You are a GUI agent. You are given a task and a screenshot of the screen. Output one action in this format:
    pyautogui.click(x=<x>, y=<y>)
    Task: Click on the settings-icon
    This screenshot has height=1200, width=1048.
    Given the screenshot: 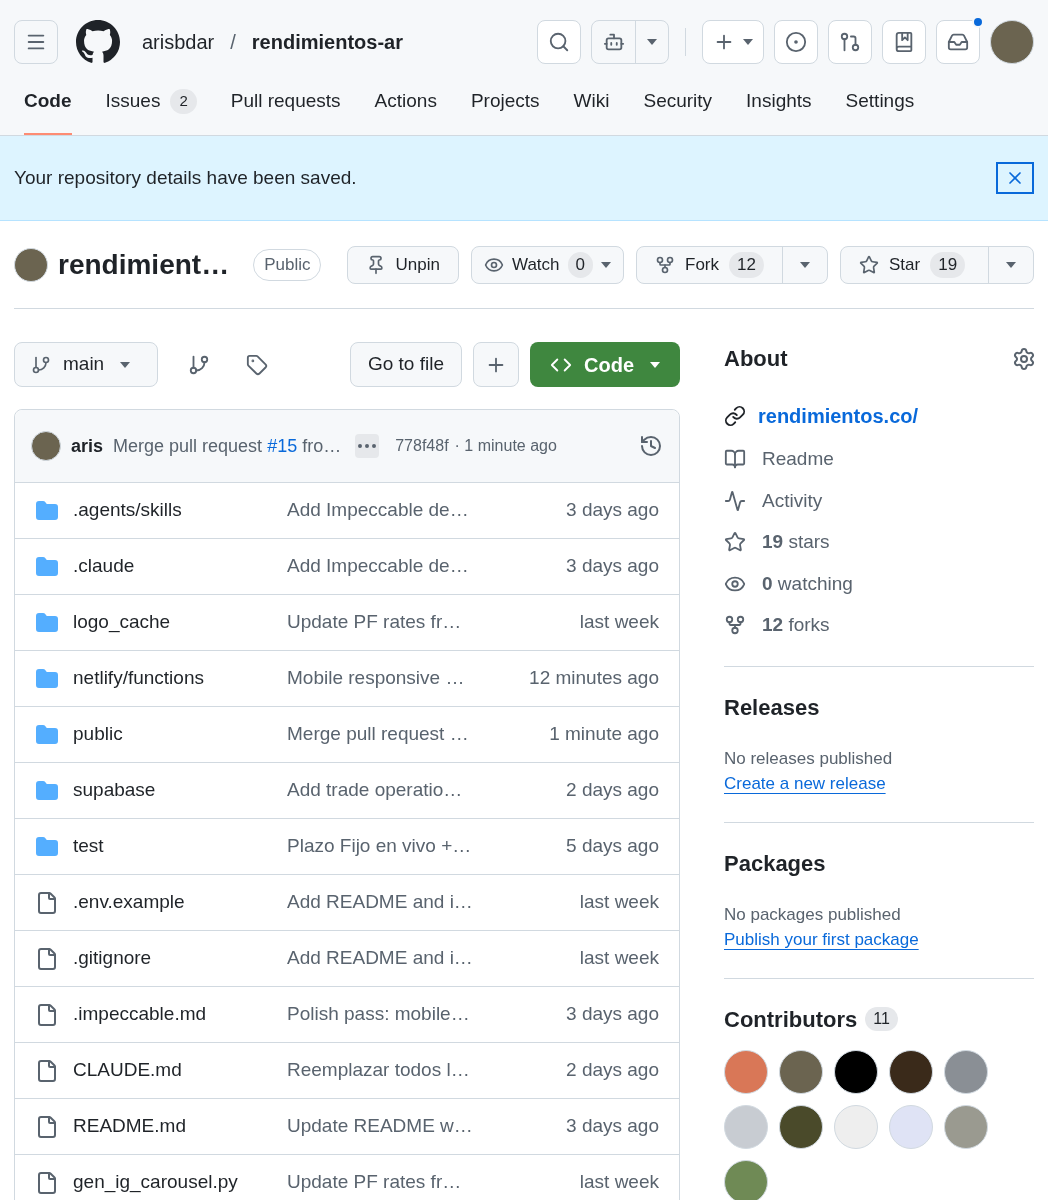 What is the action you would take?
    pyautogui.click(x=1024, y=358)
    